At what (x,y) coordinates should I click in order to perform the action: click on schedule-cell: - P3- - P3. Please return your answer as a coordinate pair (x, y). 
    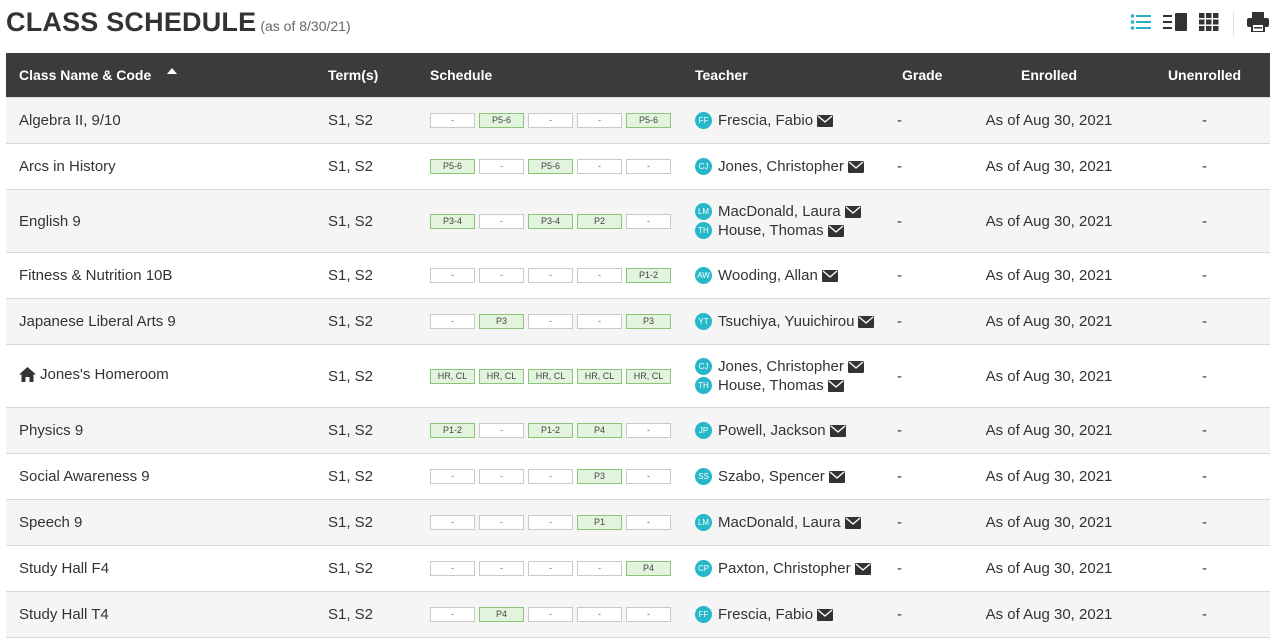
    Looking at the image, I should click on (549, 321).